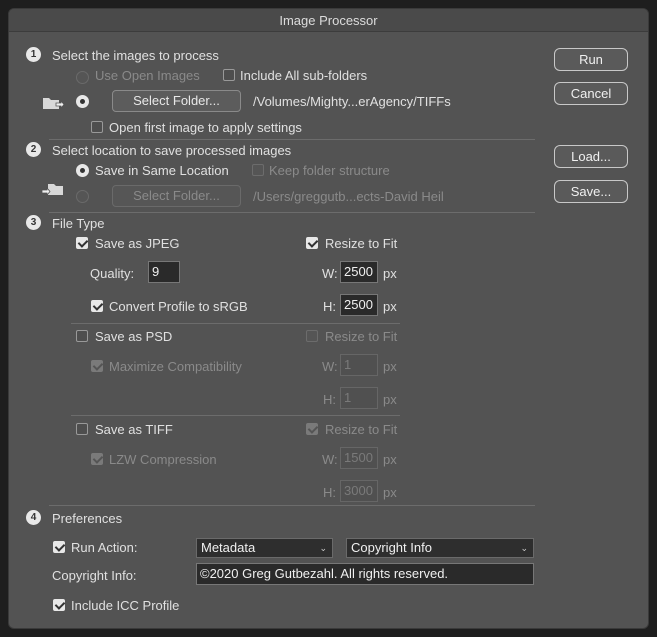  What do you see at coordinates (97, 460) in the screenshot?
I see `lzw-checkbox` at bounding box center [97, 460].